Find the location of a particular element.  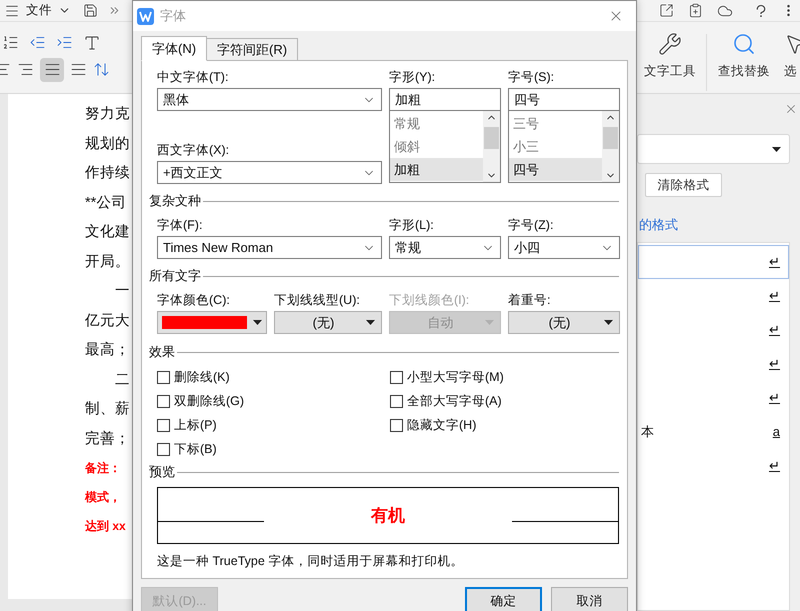

share-icon is located at coordinates (666, 10).